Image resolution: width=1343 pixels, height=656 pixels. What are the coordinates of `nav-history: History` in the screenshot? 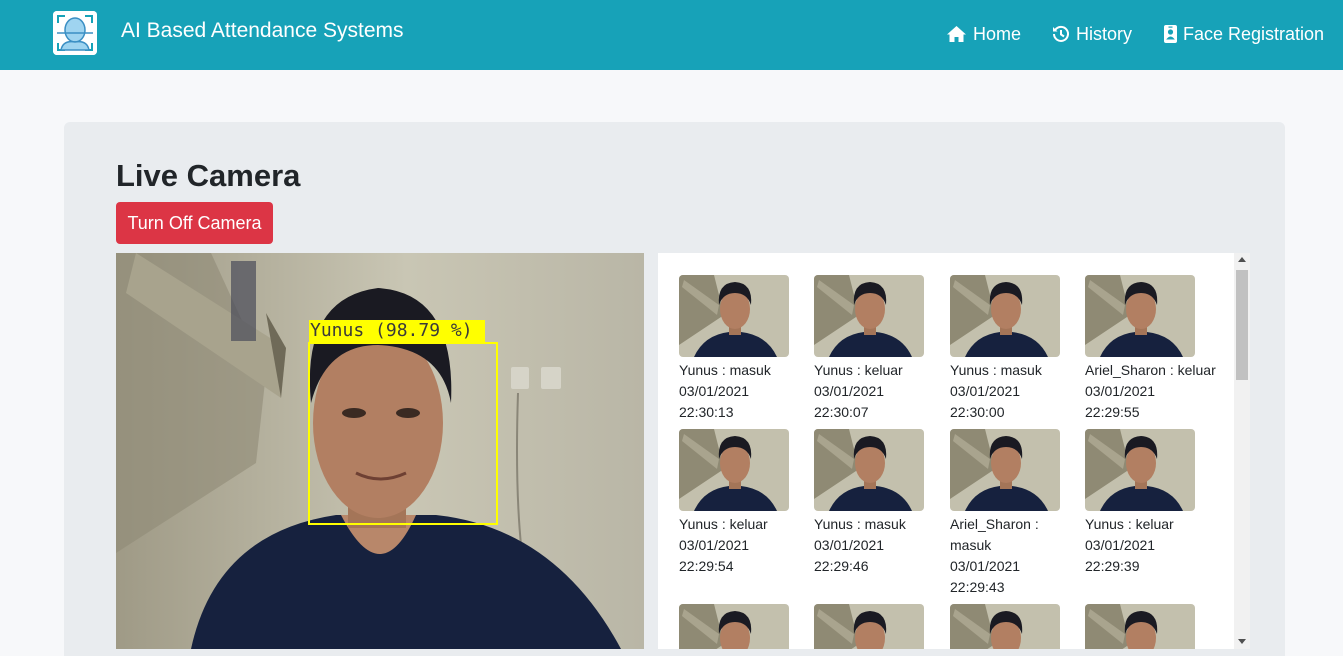 It's located at (1092, 34).